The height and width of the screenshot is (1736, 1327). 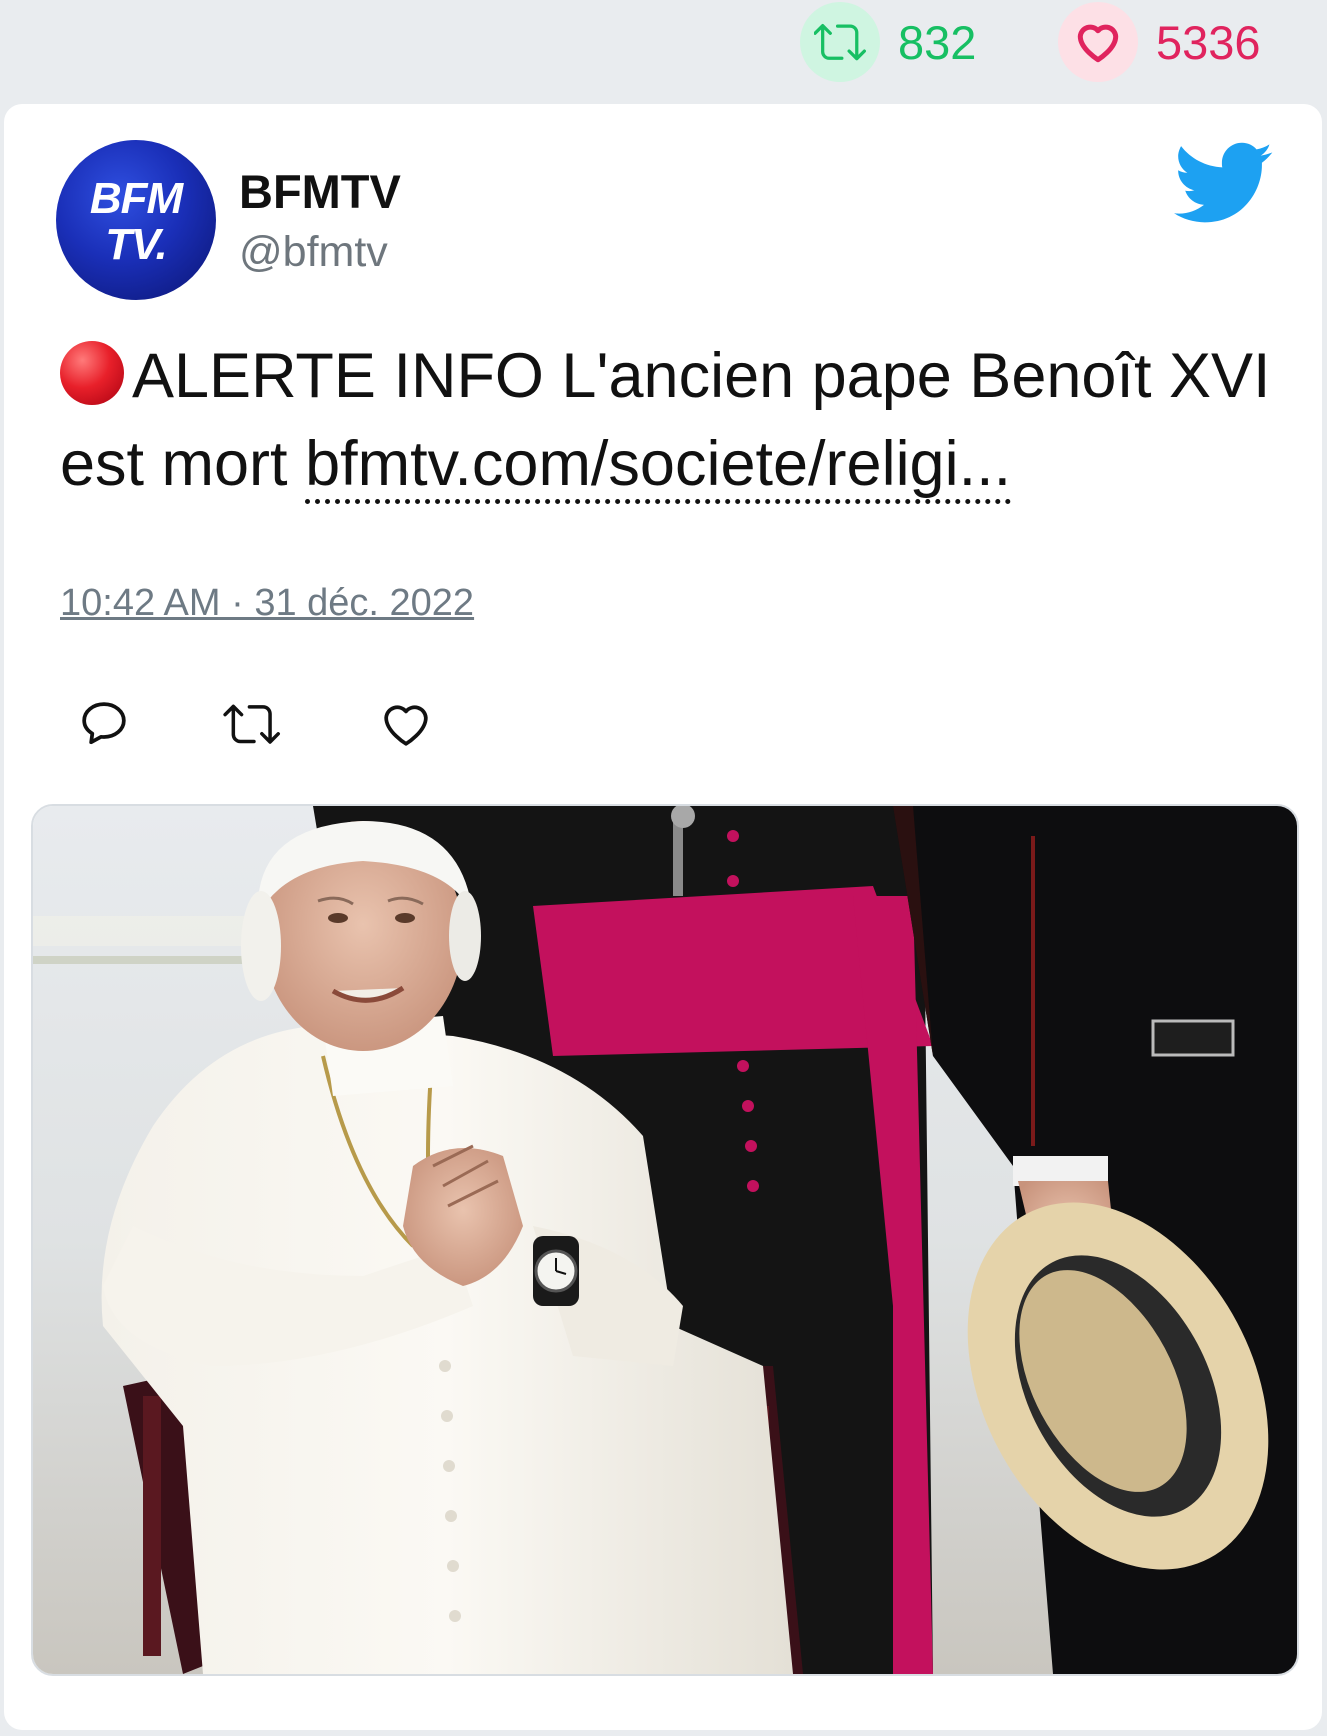 I want to click on reply-button, so click(x=104, y=724).